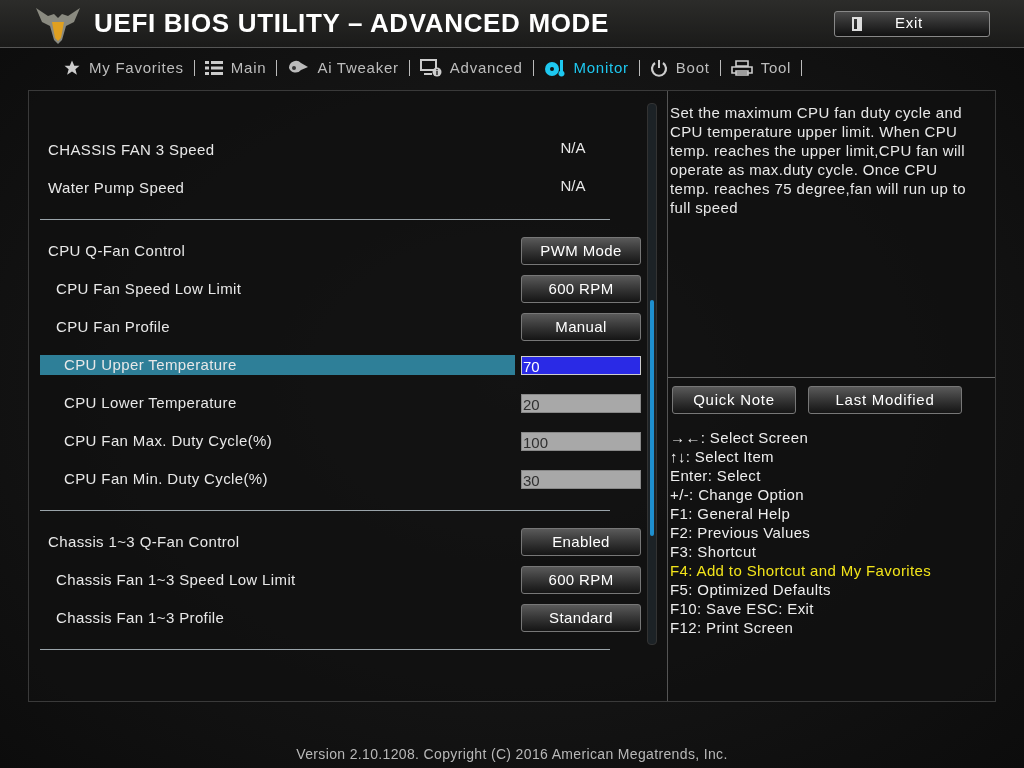  What do you see at coordinates (471, 68) in the screenshot?
I see `tab: Advanced` at bounding box center [471, 68].